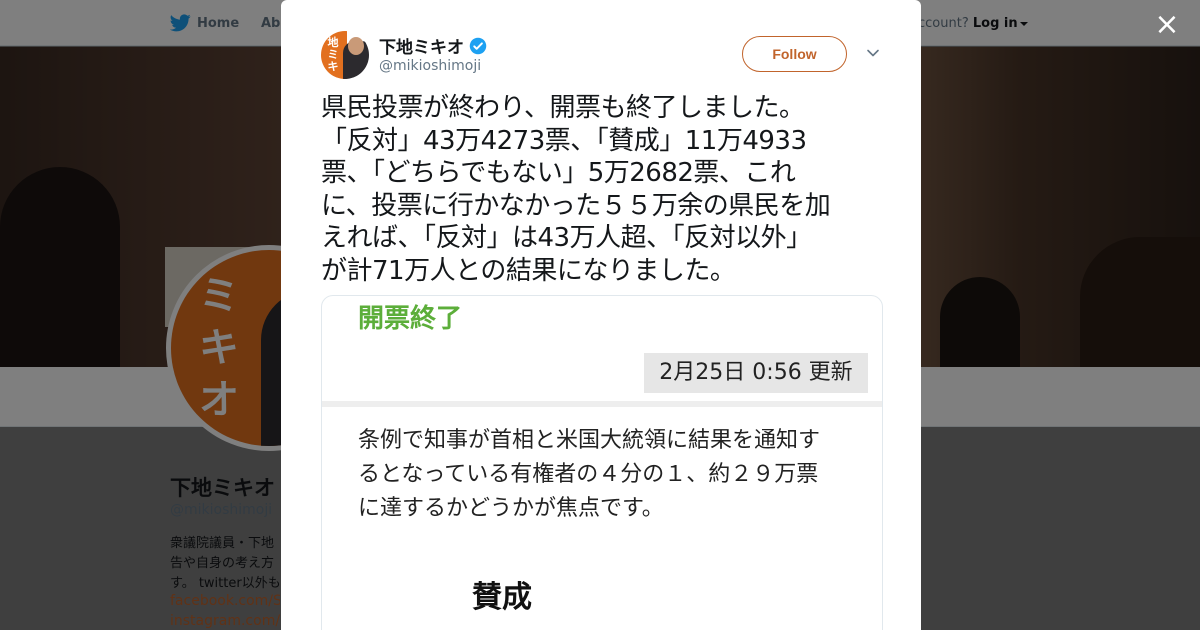  Describe the element at coordinates (421, 48) in the screenshot. I see `author-name-text: 下地ミキオ` at that location.